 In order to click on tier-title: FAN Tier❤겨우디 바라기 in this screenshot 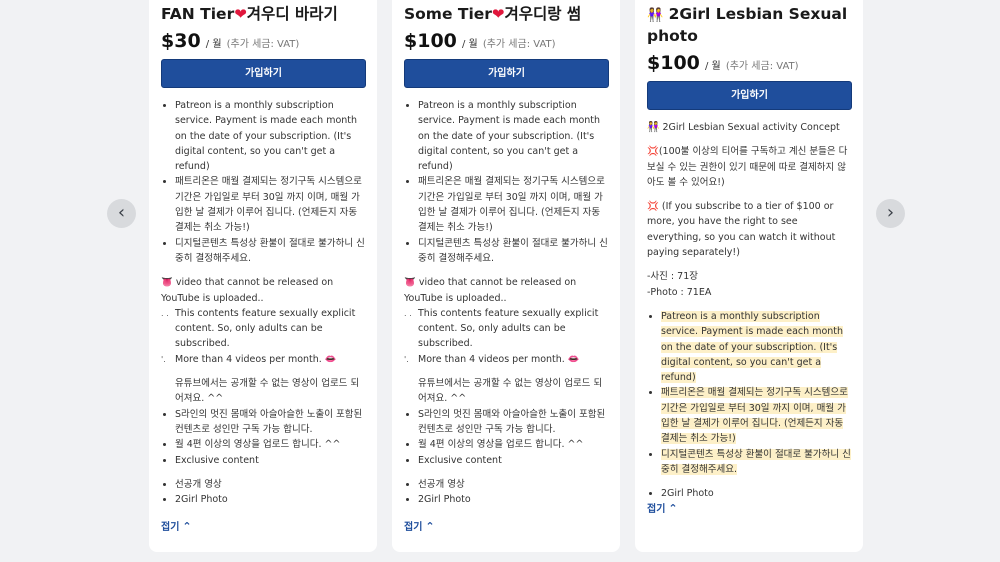, I will do `click(263, 14)`.